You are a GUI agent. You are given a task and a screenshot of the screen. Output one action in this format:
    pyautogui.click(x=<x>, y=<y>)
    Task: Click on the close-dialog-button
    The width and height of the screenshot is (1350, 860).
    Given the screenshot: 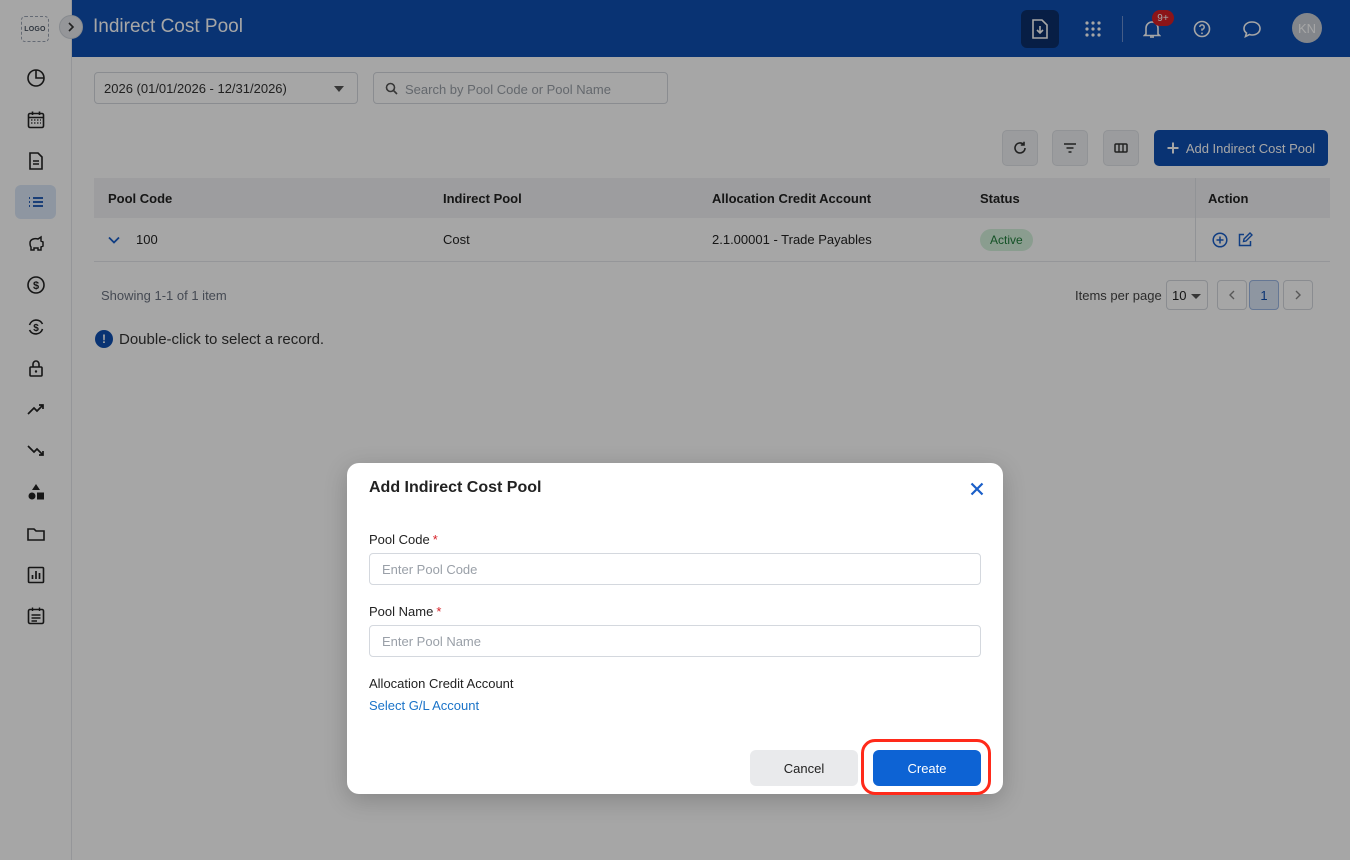 What is the action you would take?
    pyautogui.click(x=977, y=489)
    